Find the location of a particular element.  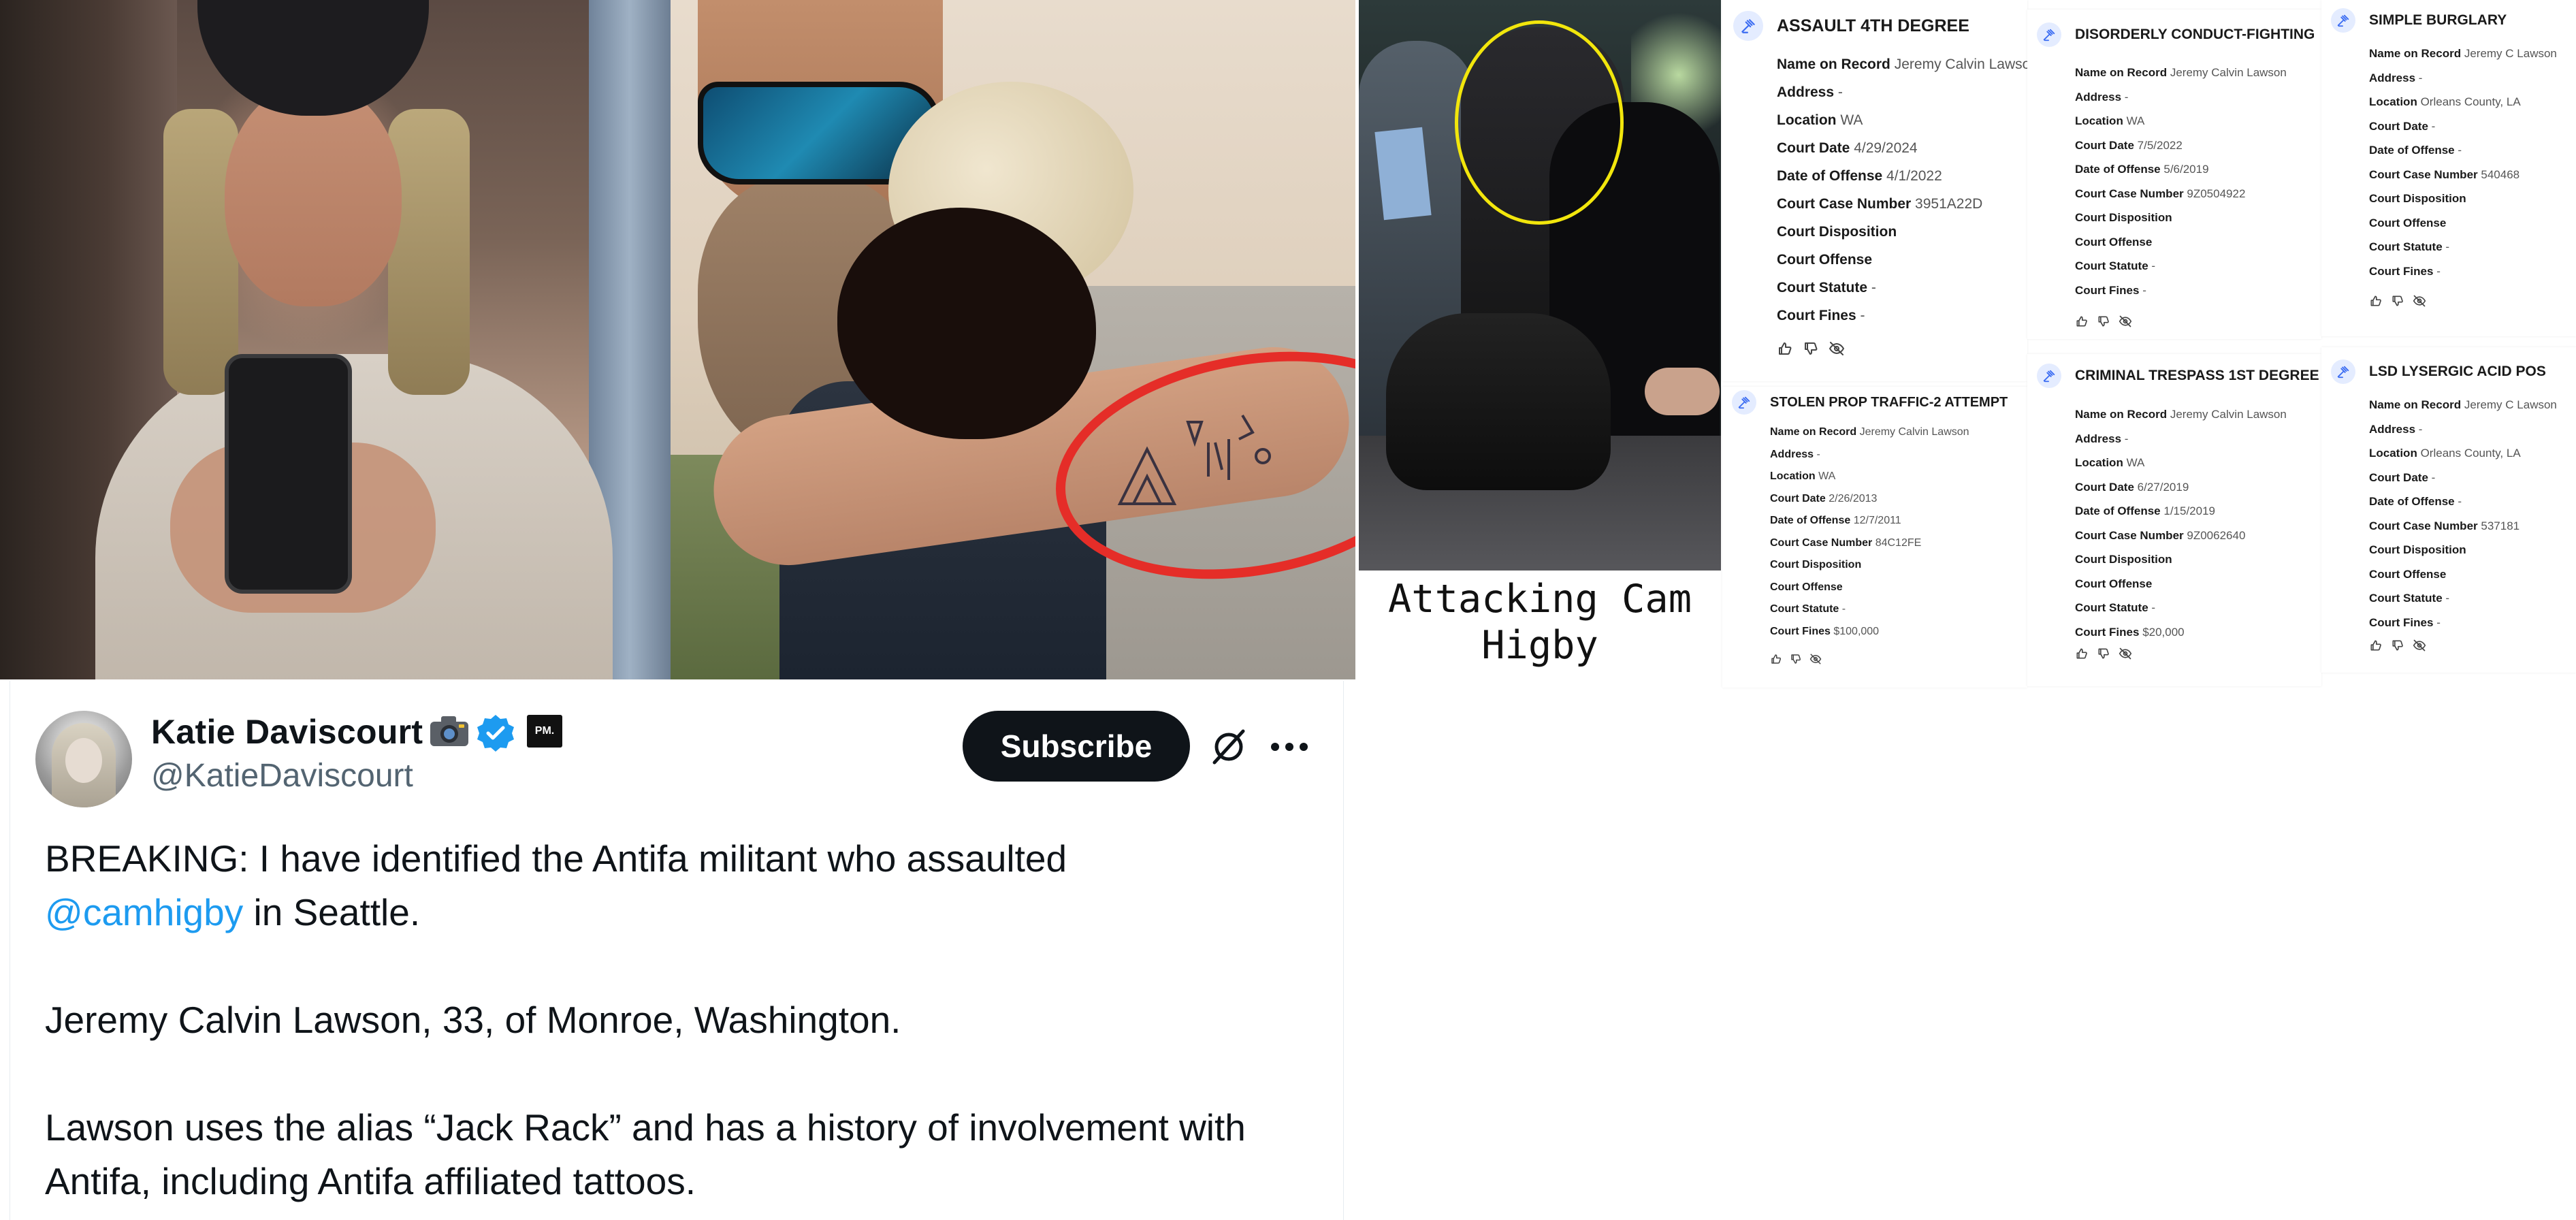

record-actions is located at coordinates (1796, 659).